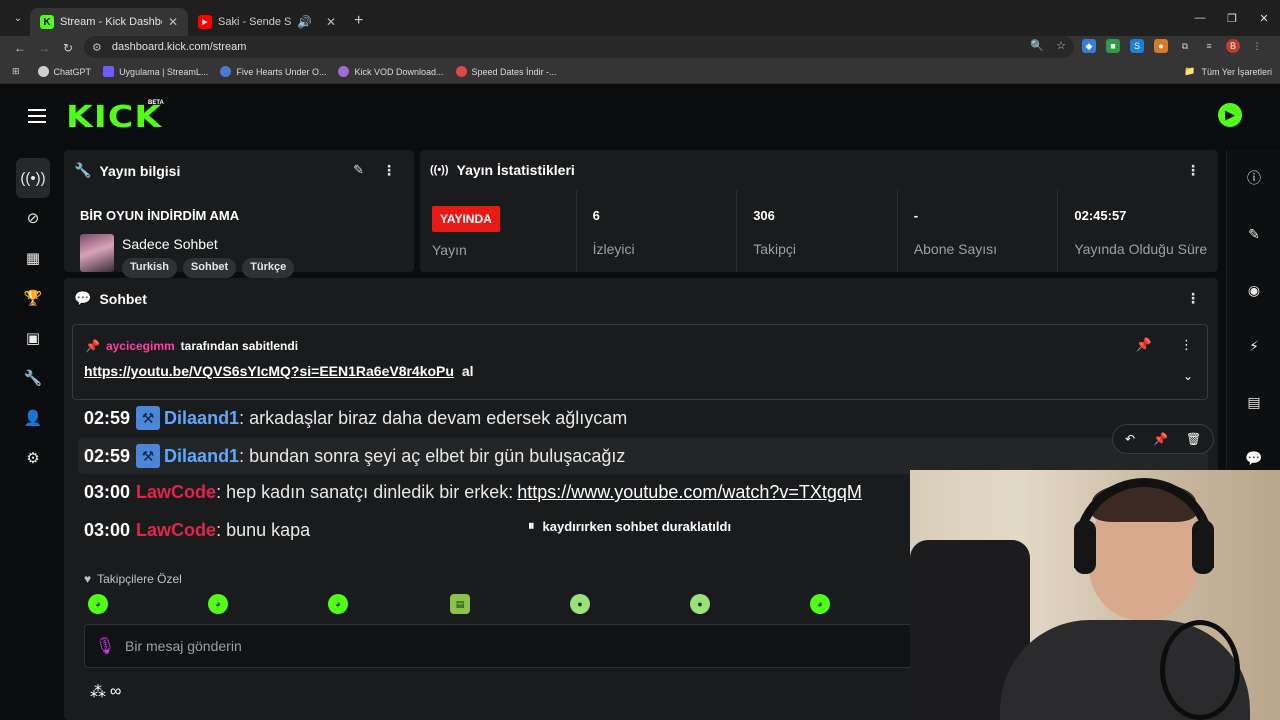  Describe the element at coordinates (268, 268) in the screenshot. I see `tag: Türkçe` at that location.